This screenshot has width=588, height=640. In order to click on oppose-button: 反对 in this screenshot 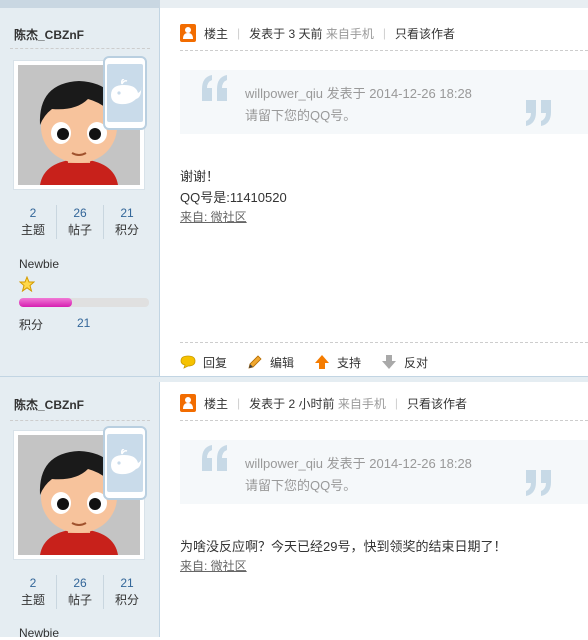, I will do `click(404, 362)`.